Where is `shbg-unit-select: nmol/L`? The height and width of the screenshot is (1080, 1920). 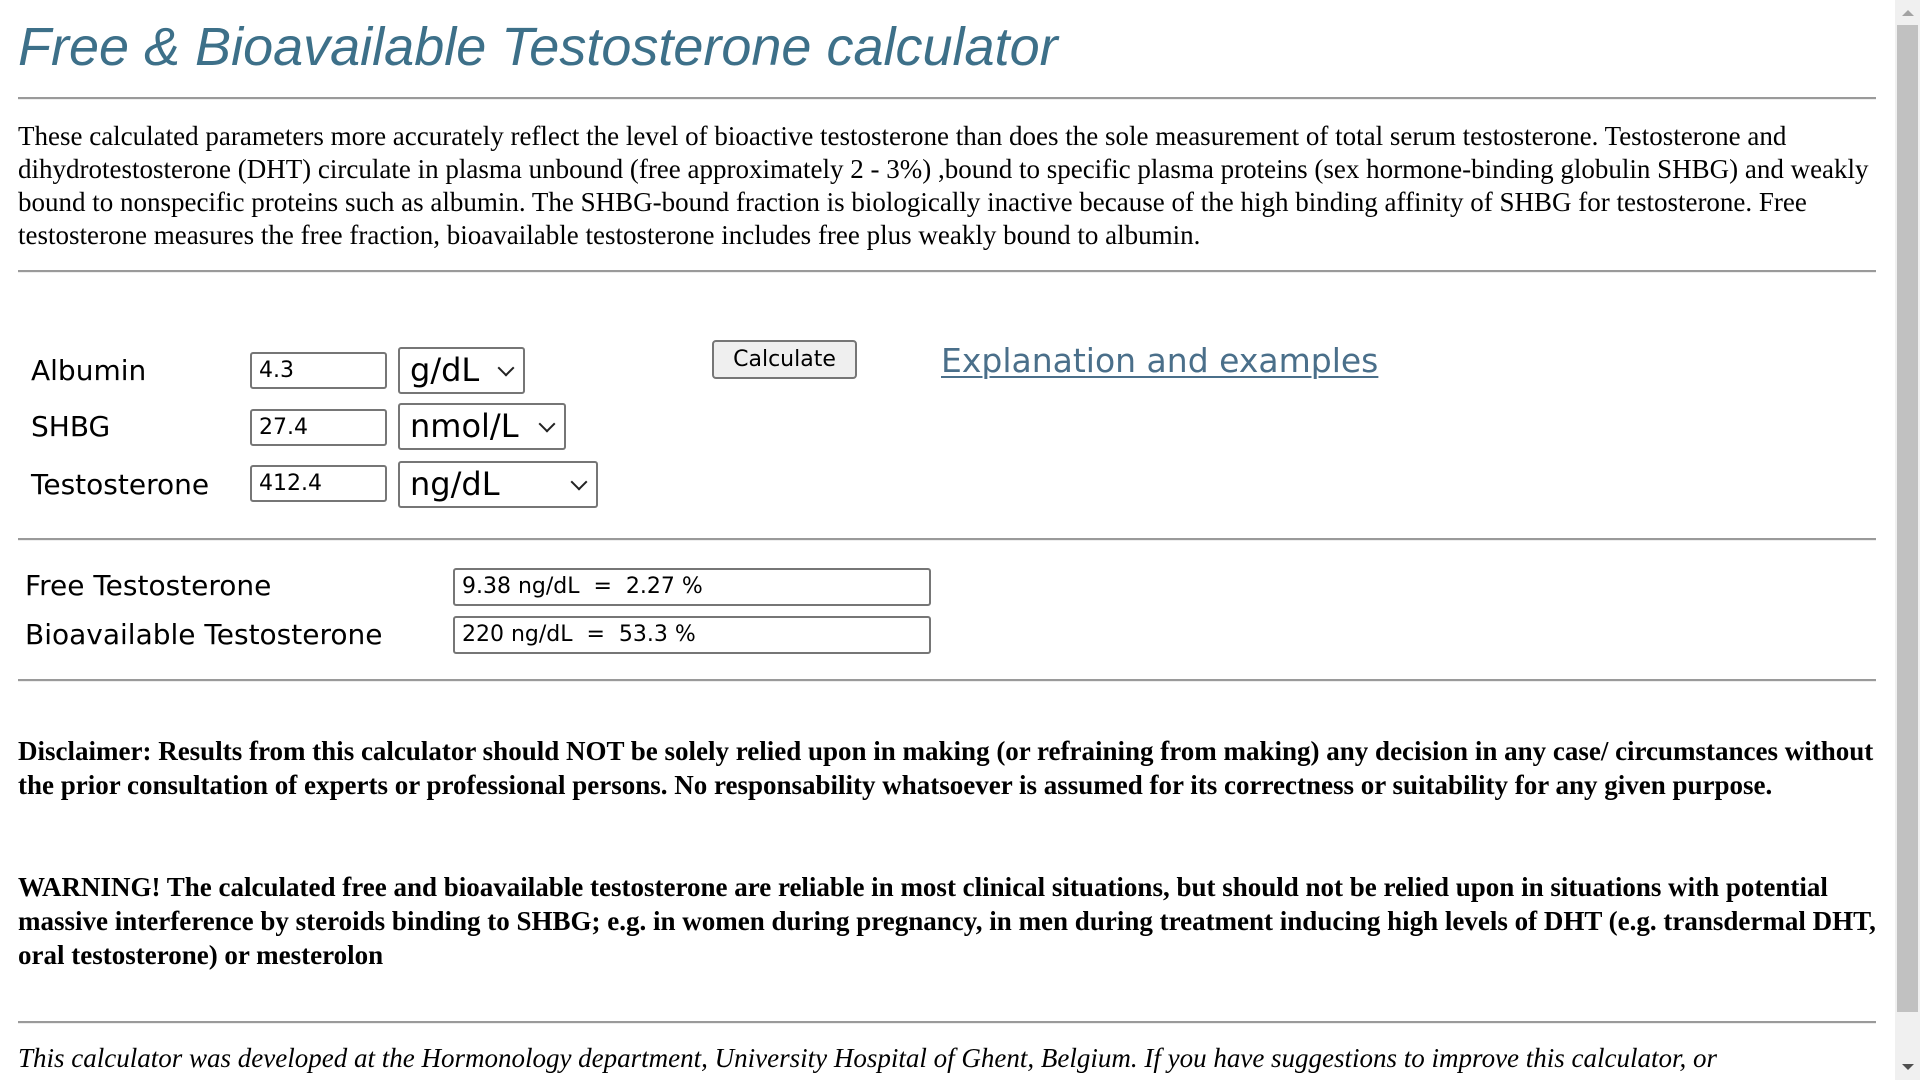 shbg-unit-select: nmol/L is located at coordinates (482, 426).